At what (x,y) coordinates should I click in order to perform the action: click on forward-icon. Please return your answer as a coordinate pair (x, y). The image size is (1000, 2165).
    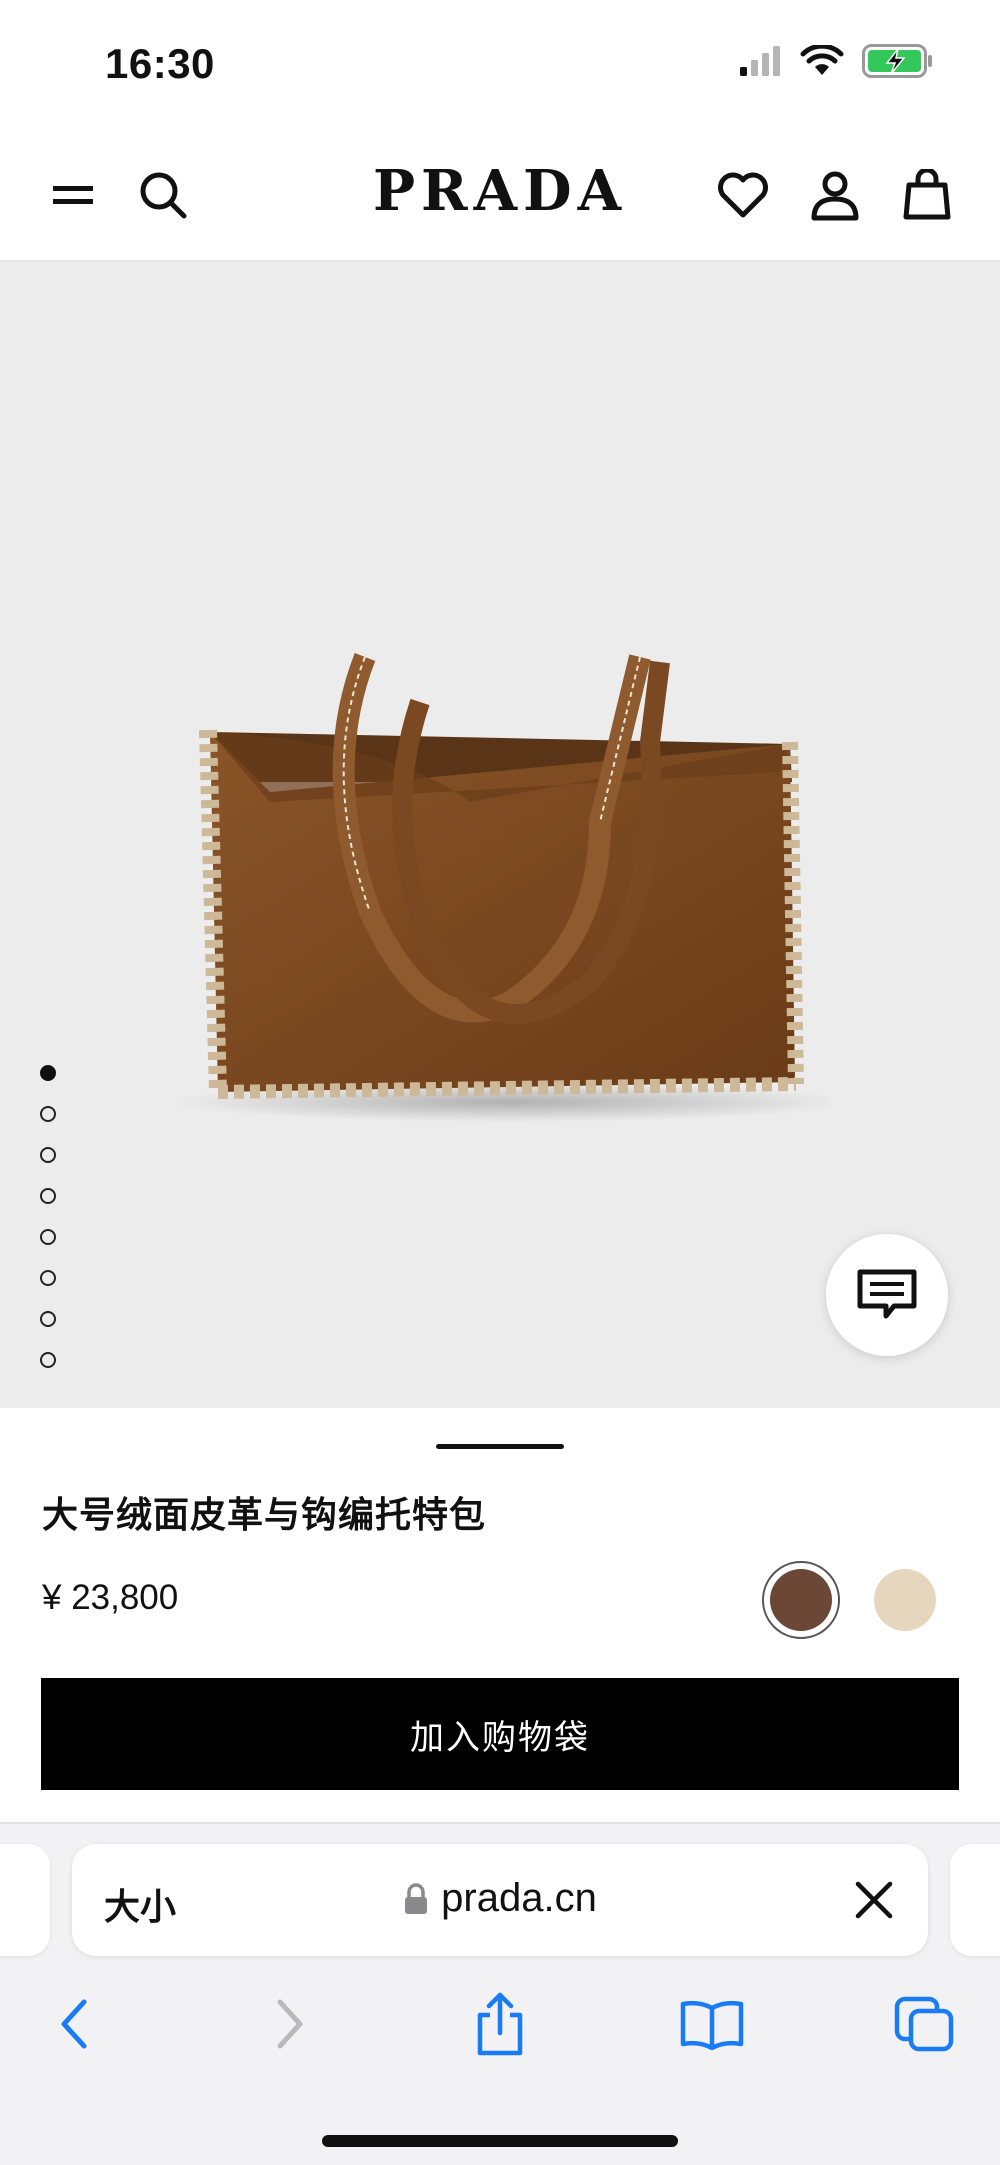
    Looking at the image, I should click on (290, 2024).